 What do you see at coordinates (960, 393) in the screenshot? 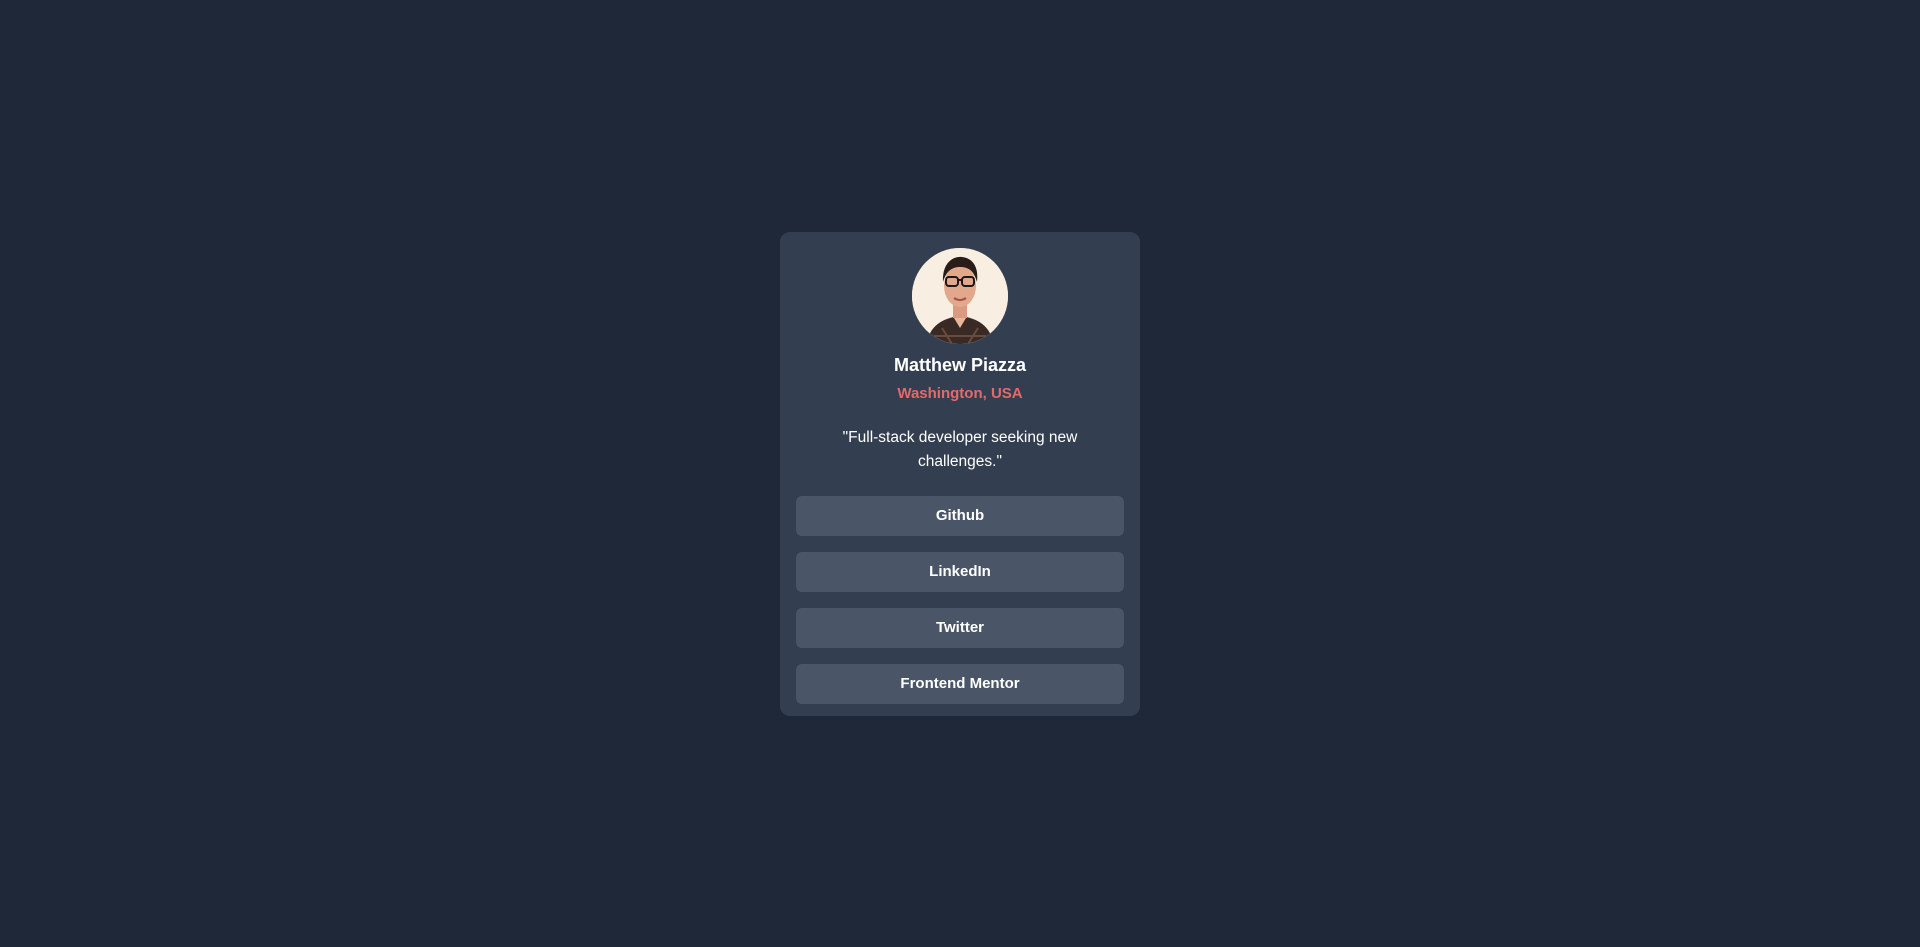
I see `profile-location: Washington, USA` at bounding box center [960, 393].